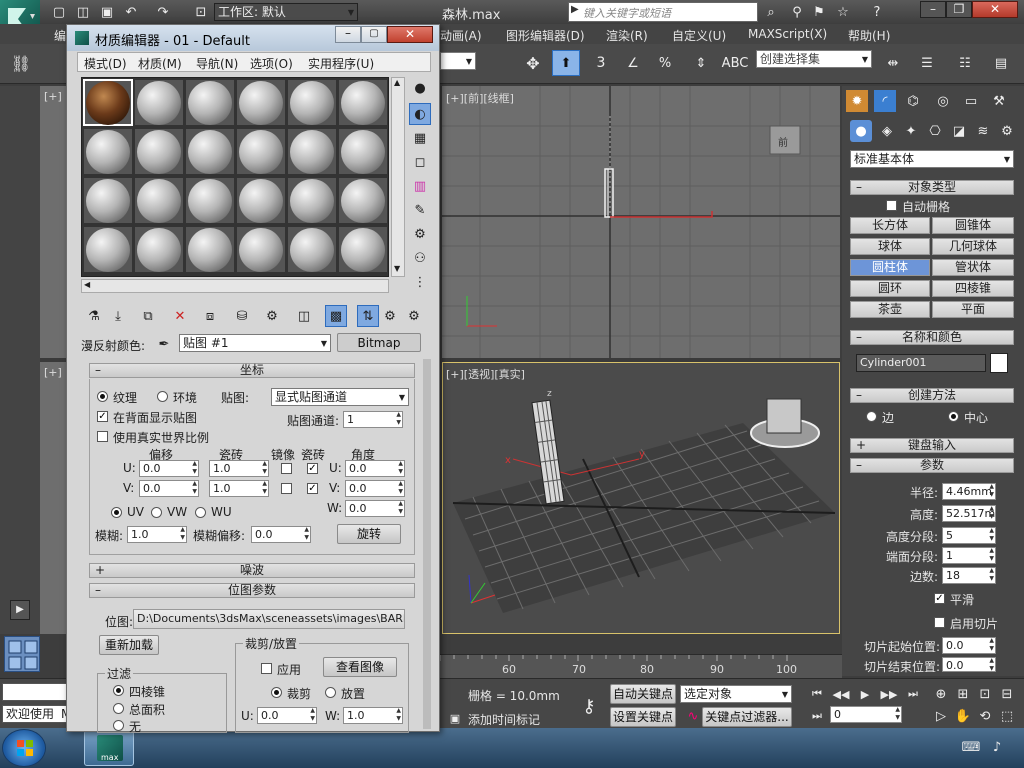  What do you see at coordinates (102, 416) in the screenshot?
I see `show-map-on-back-checkbox: ✓` at bounding box center [102, 416].